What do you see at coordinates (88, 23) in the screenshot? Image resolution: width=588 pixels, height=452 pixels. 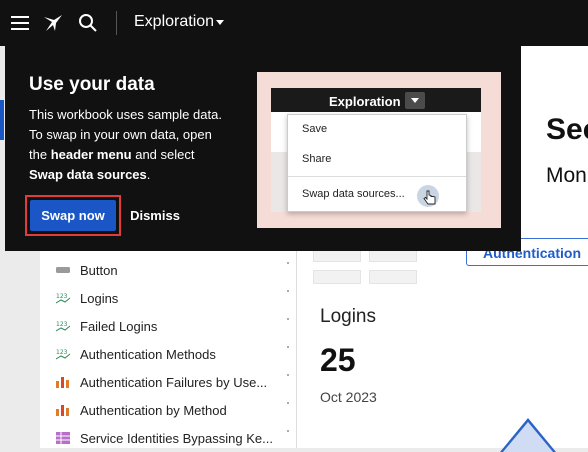 I see `search-icon` at bounding box center [88, 23].